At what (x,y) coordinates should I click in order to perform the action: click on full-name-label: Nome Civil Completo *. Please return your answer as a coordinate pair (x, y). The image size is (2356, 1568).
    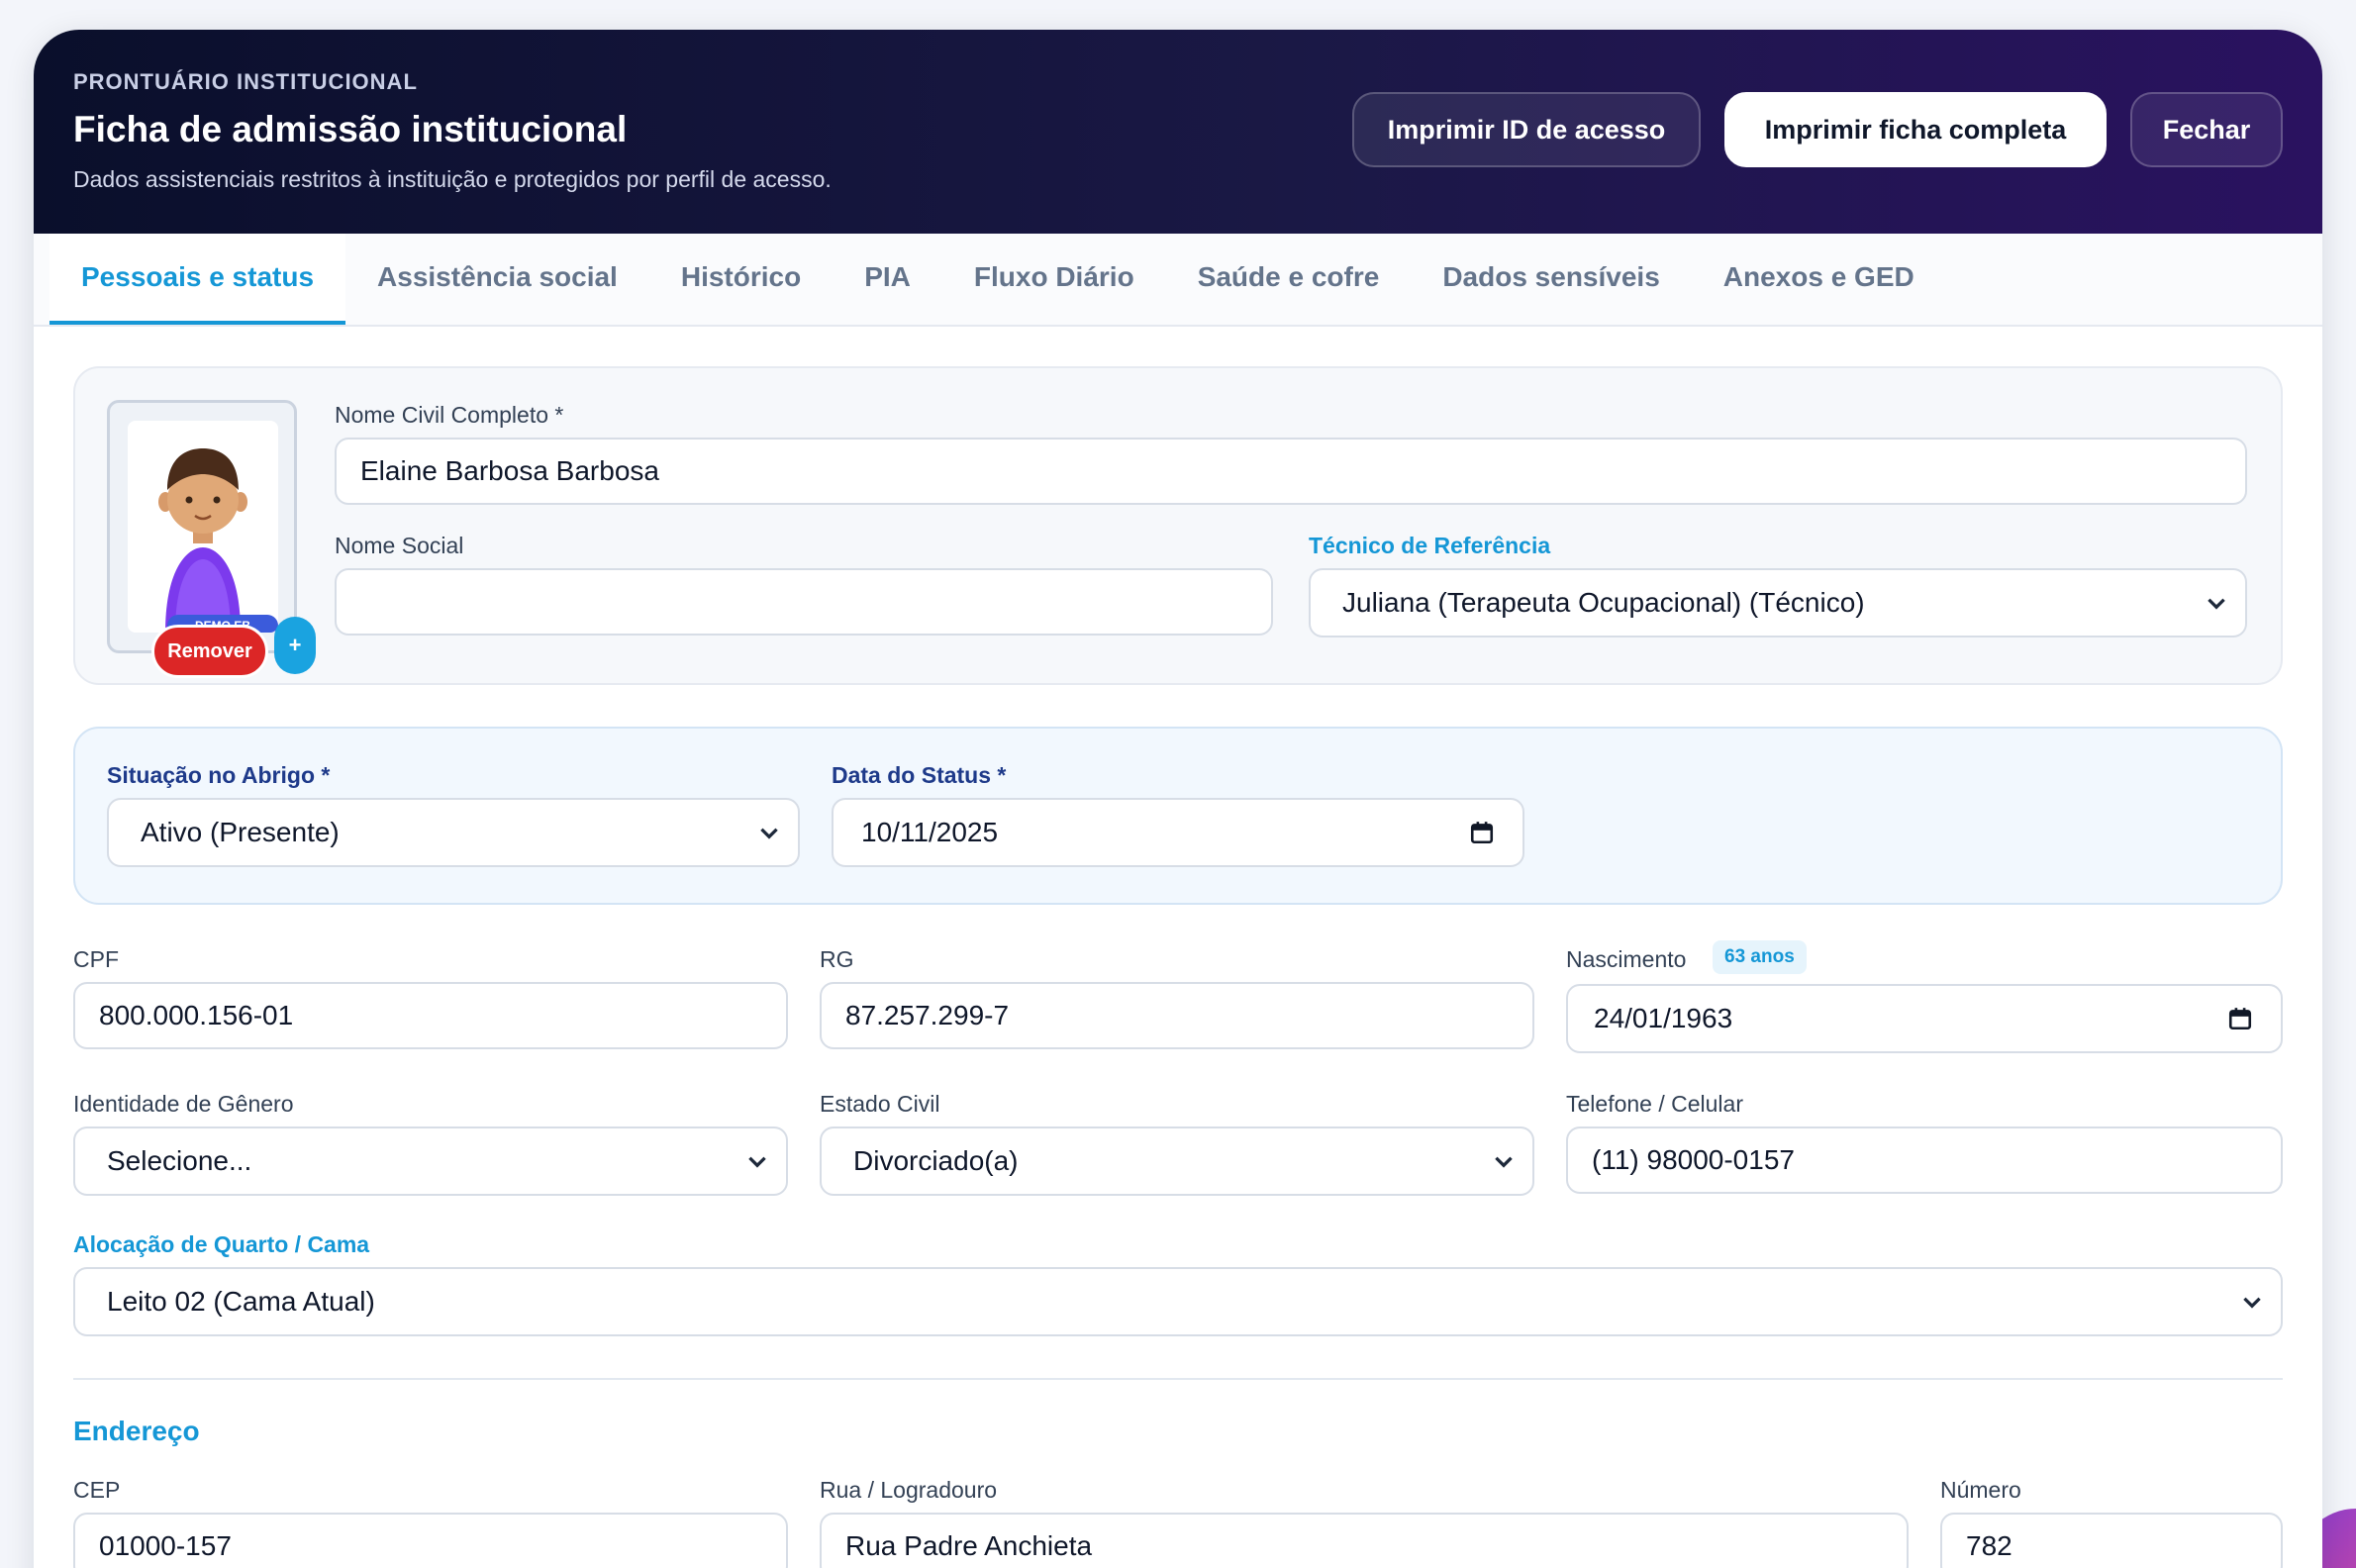
    Looking at the image, I should click on (450, 415).